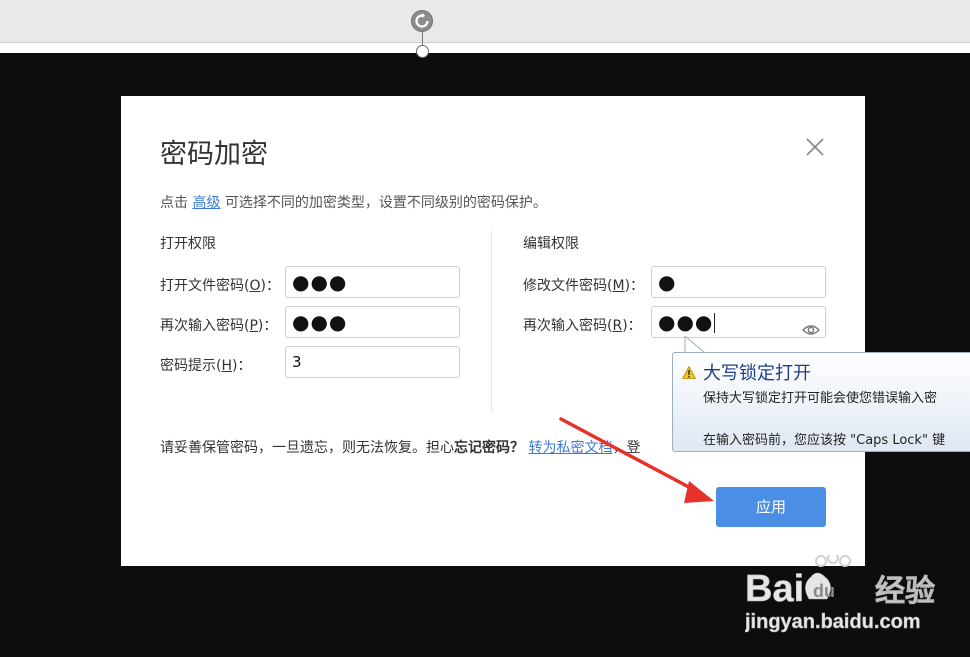 This screenshot has height=657, width=970. I want to click on svg-text: 经验, so click(905, 591).